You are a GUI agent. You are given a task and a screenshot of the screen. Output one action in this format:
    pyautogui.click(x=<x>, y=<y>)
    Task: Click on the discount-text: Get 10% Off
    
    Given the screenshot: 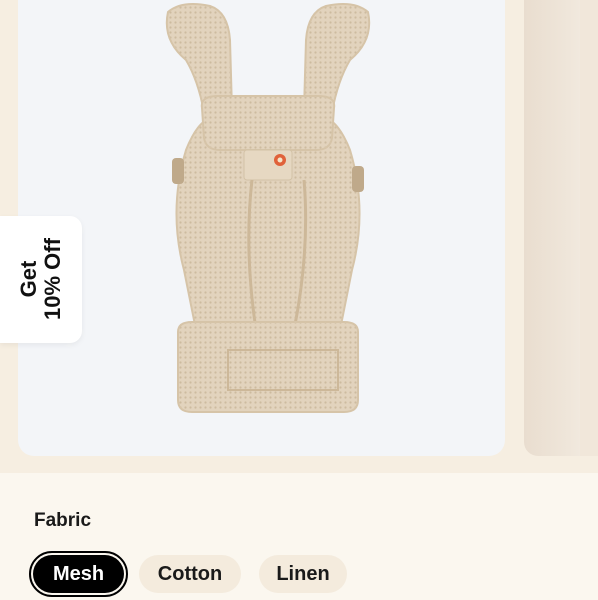 What is the action you would take?
    pyautogui.click(x=40, y=279)
    